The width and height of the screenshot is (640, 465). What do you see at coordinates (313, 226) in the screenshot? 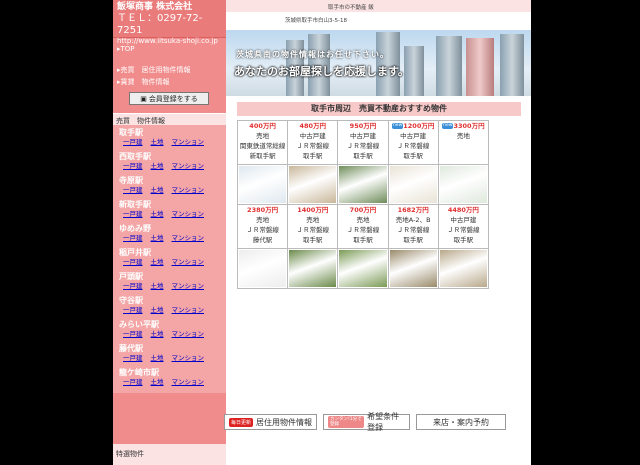
I see `listing-card: 1400万円 売地 ＪＲ常磐線 取手駅` at bounding box center [313, 226].